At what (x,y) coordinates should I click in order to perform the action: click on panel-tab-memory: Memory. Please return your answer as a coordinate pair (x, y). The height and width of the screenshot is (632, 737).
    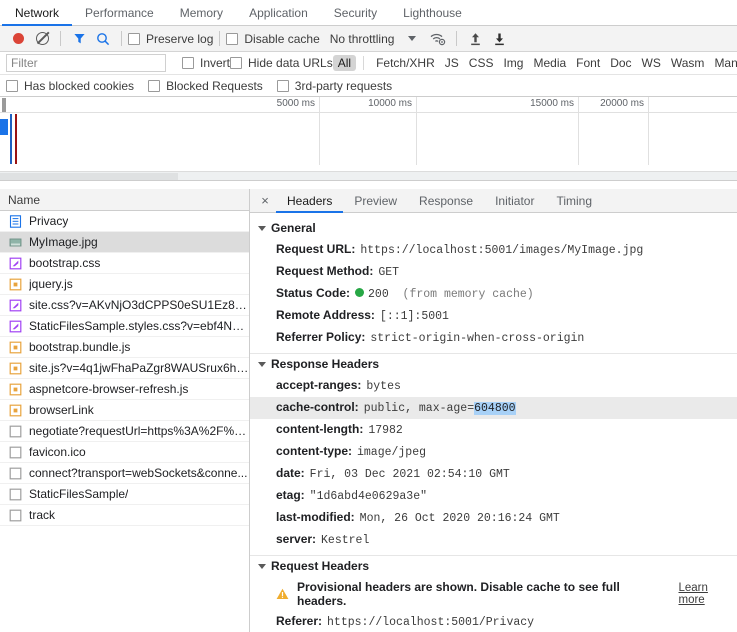
    Looking at the image, I should click on (201, 12).